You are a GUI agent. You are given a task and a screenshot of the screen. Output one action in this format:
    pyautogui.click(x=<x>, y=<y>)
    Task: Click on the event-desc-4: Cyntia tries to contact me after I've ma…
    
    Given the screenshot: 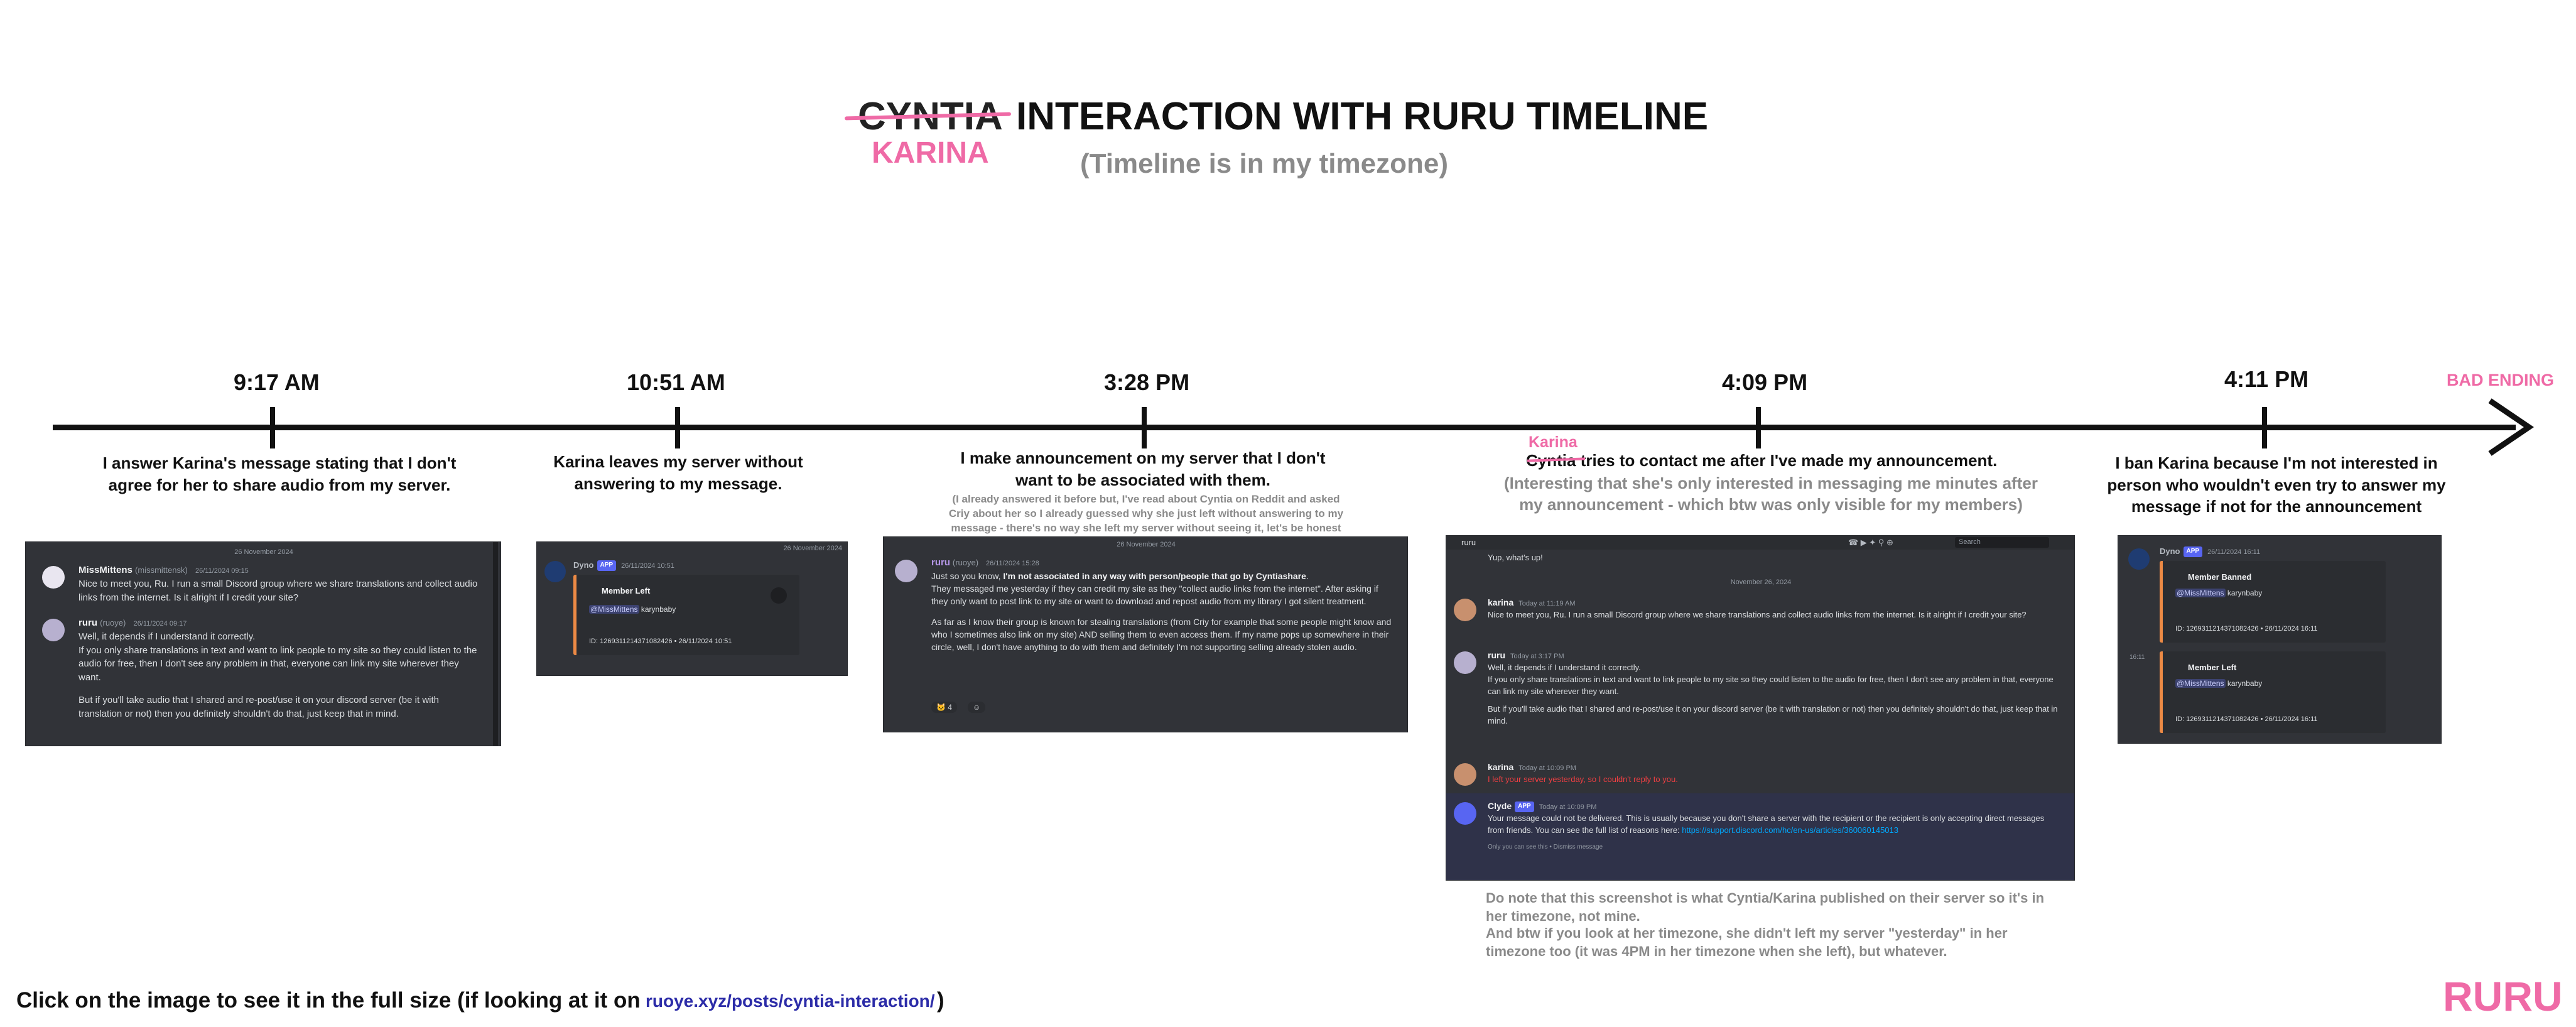 What is the action you would take?
    pyautogui.click(x=1777, y=461)
    